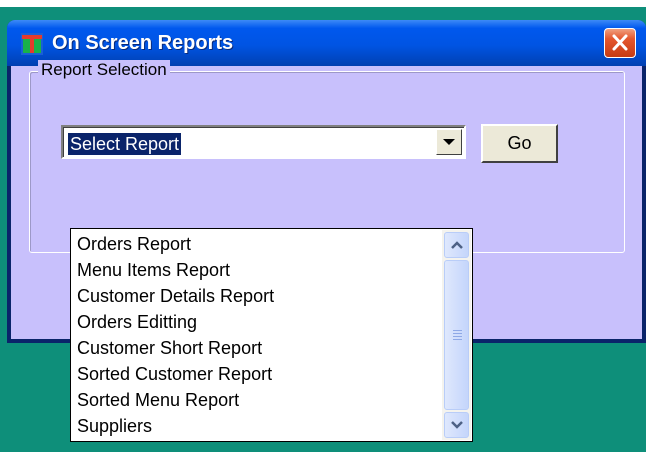 The image size is (646, 452). What do you see at coordinates (263, 142) in the screenshot?
I see `report-select: Select Report` at bounding box center [263, 142].